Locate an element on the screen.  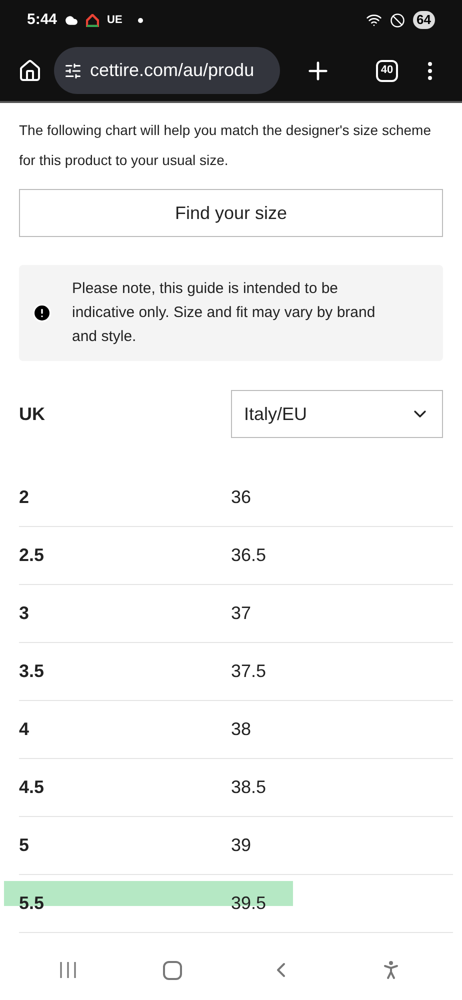
status-carrier: UE is located at coordinates (114, 20).